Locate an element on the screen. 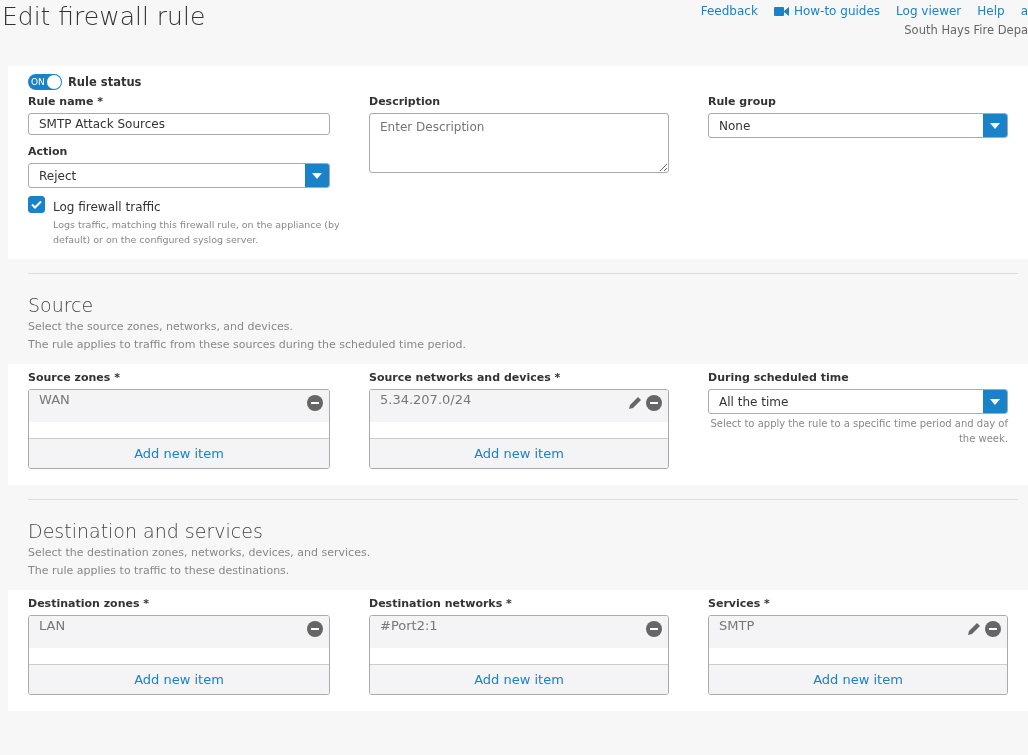 This screenshot has width=1028, height=755. field-label: Destination zones * is located at coordinates (89, 603).